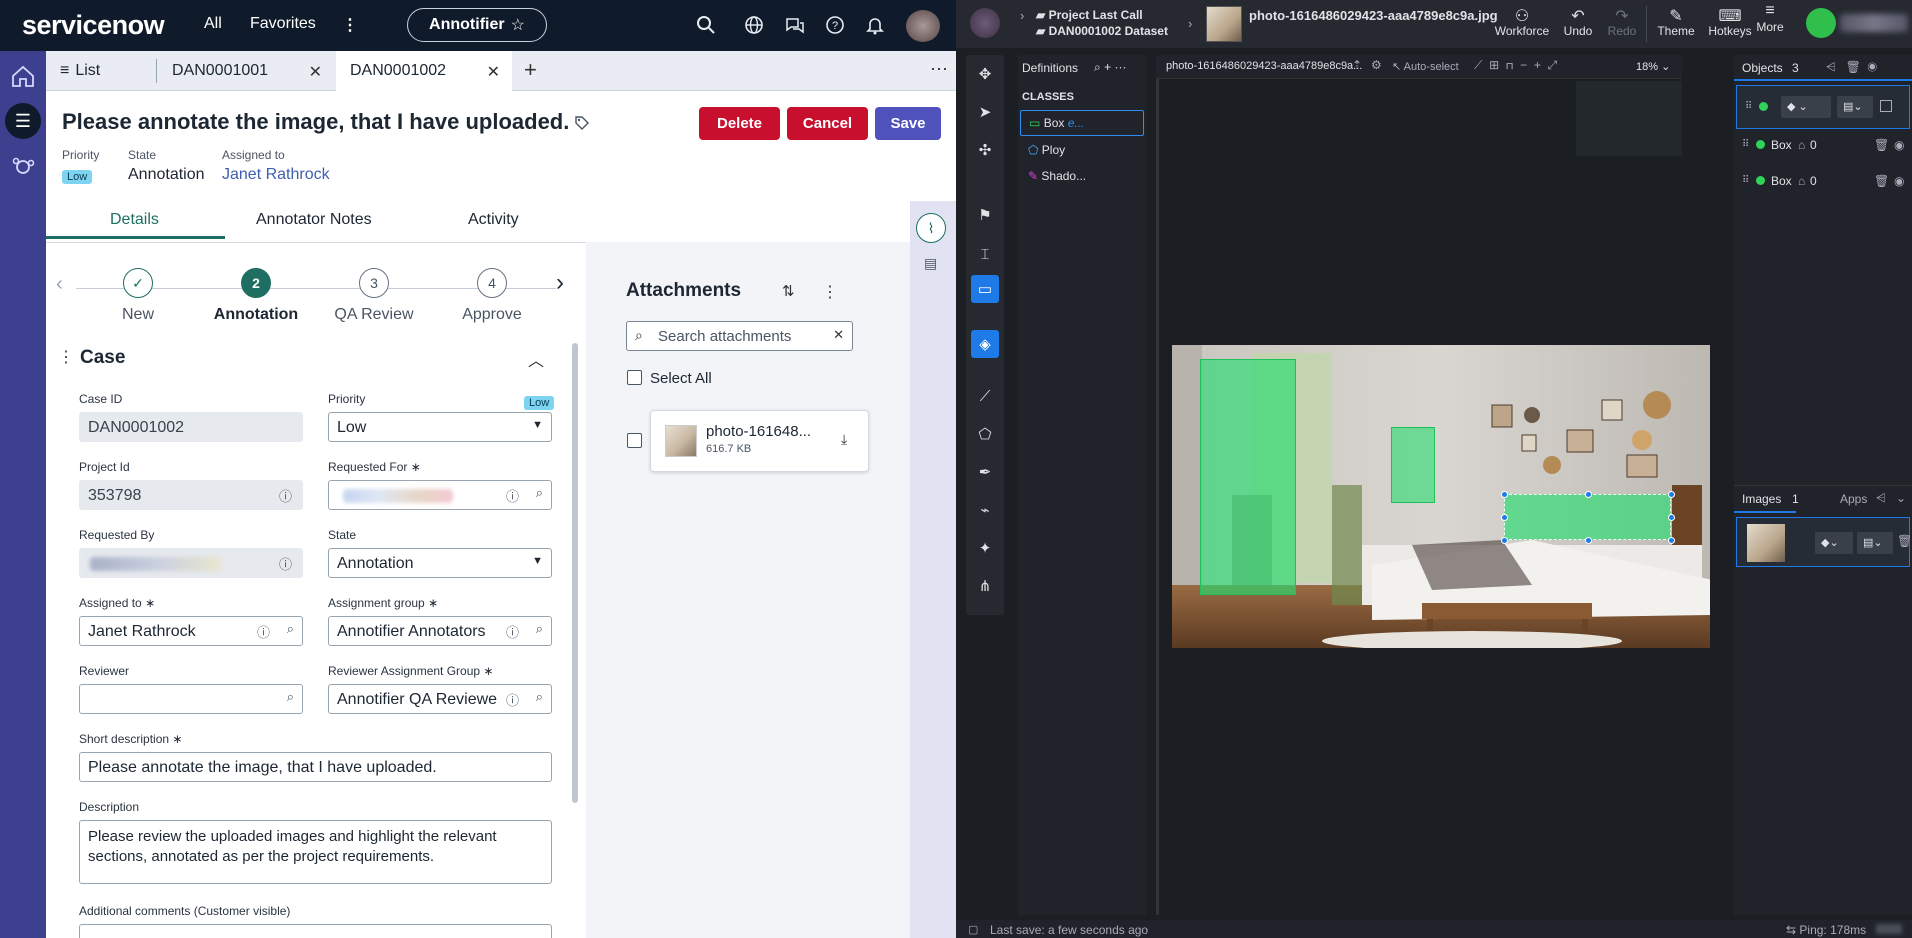 The width and height of the screenshot is (1912, 938). Describe the element at coordinates (440, 495) in the screenshot. I see `requested-for-field: ⓘ ⌕` at that location.